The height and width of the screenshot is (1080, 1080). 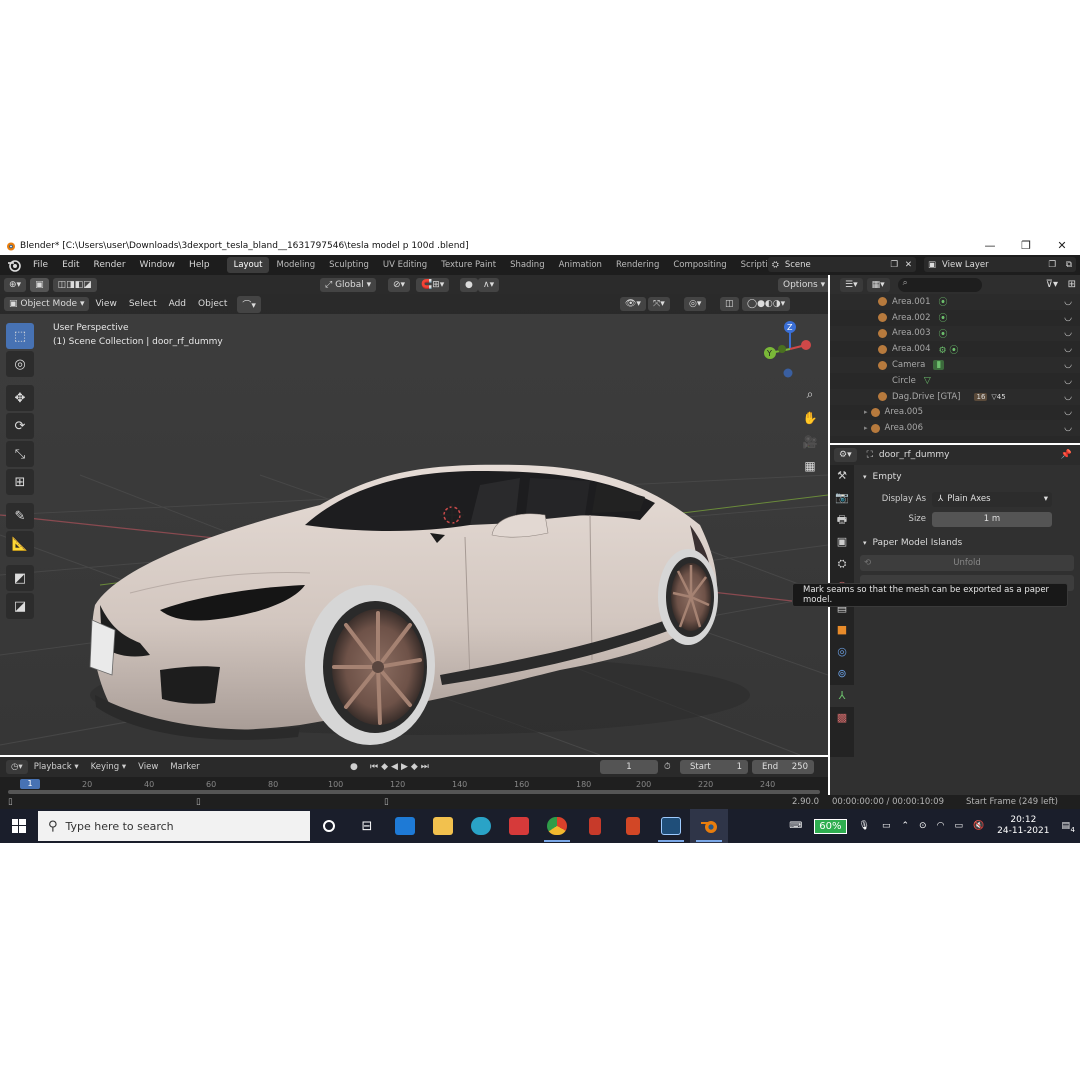 I want to click on menu-marker: Marker, so click(x=184, y=767).